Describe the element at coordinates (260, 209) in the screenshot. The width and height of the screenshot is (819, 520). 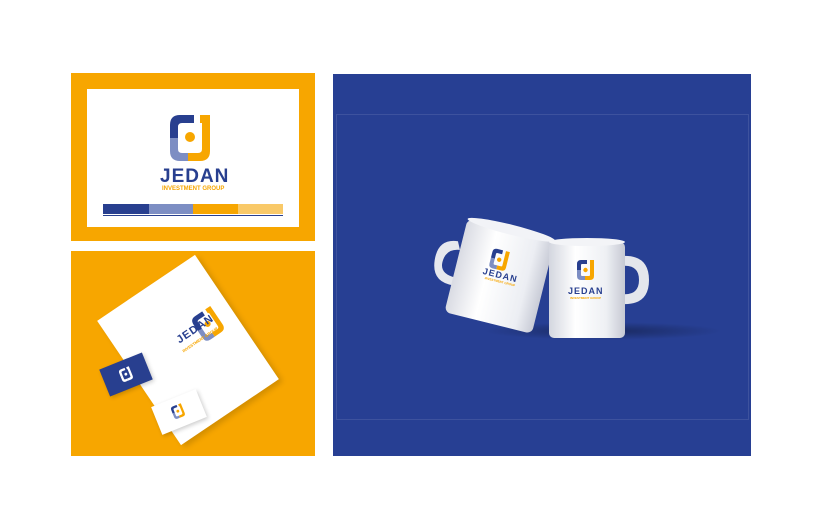
I see `swatch-light-orange` at that location.